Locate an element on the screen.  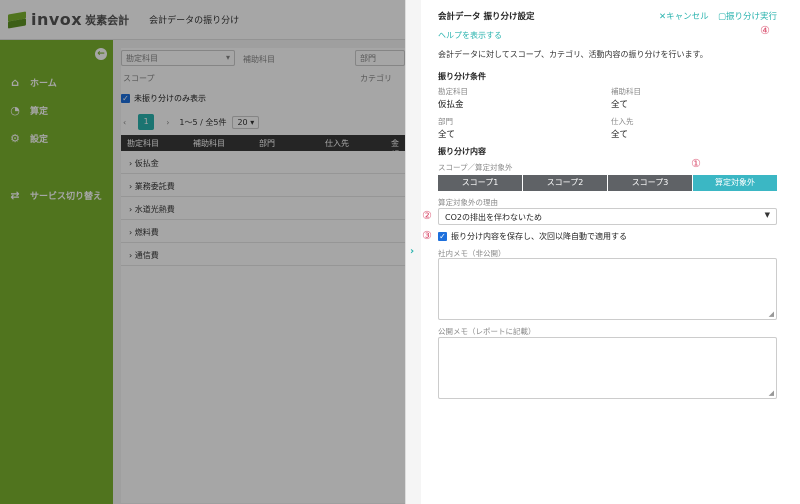
public-memo-label: 公開メモ（レポートに記載） is located at coordinates (487, 331).